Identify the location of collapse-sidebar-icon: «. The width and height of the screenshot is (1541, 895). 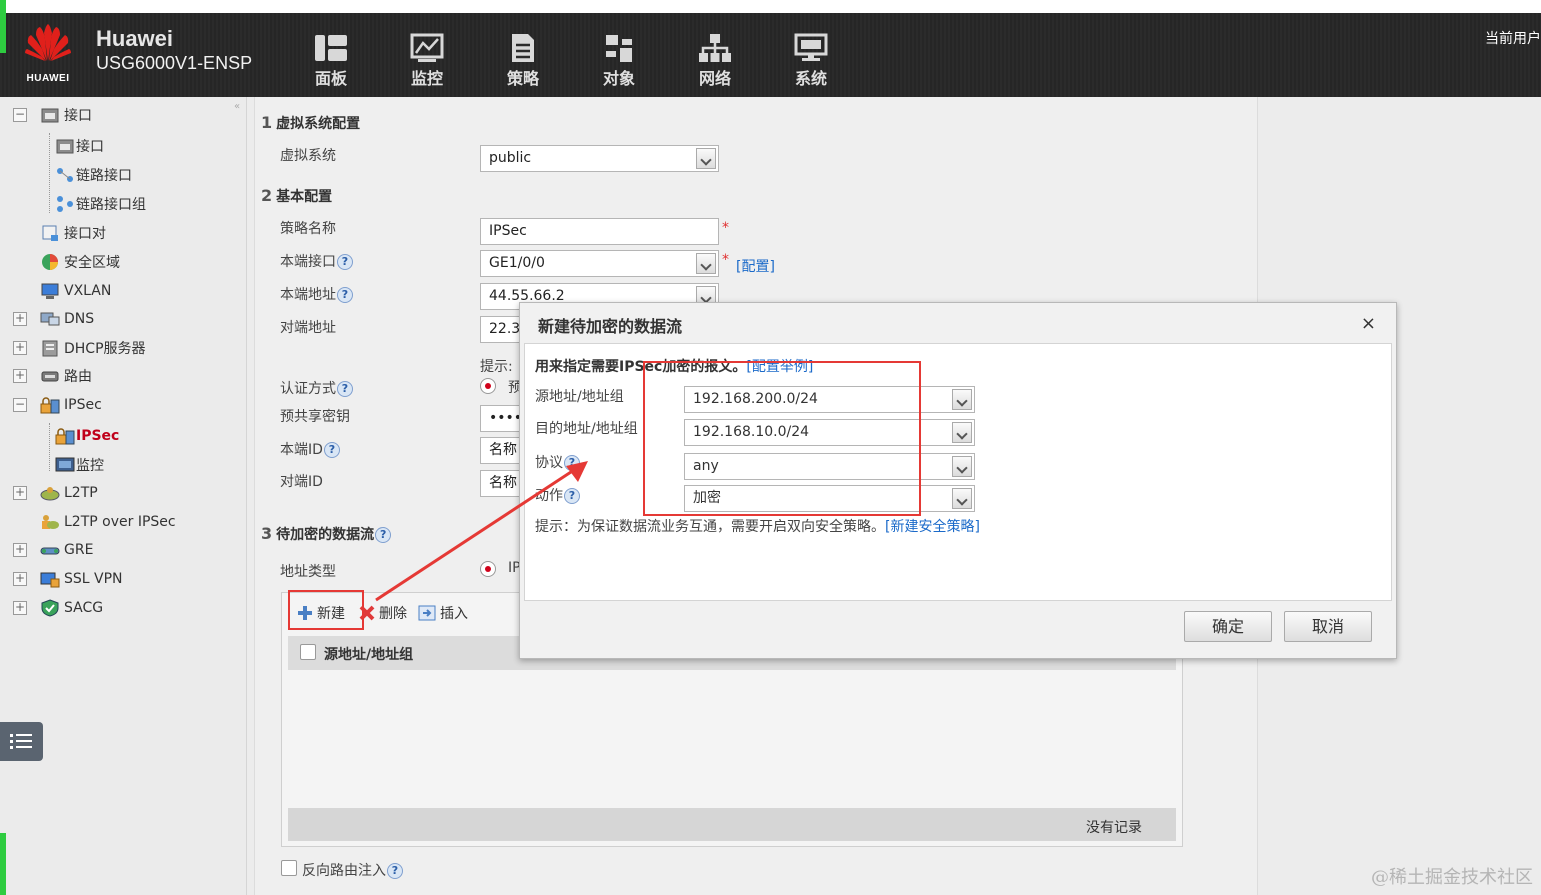
(237, 106).